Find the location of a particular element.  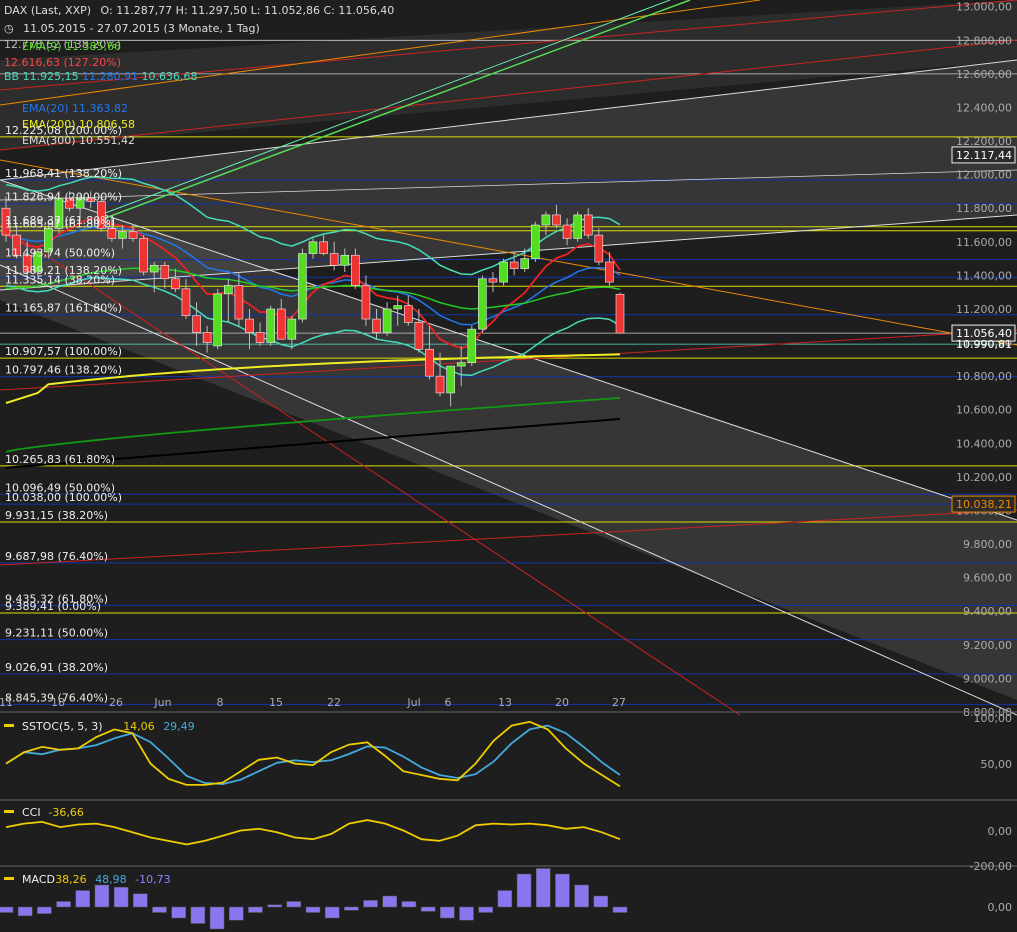

price-axis-label: 10.200,00 is located at coordinates (984, 477).